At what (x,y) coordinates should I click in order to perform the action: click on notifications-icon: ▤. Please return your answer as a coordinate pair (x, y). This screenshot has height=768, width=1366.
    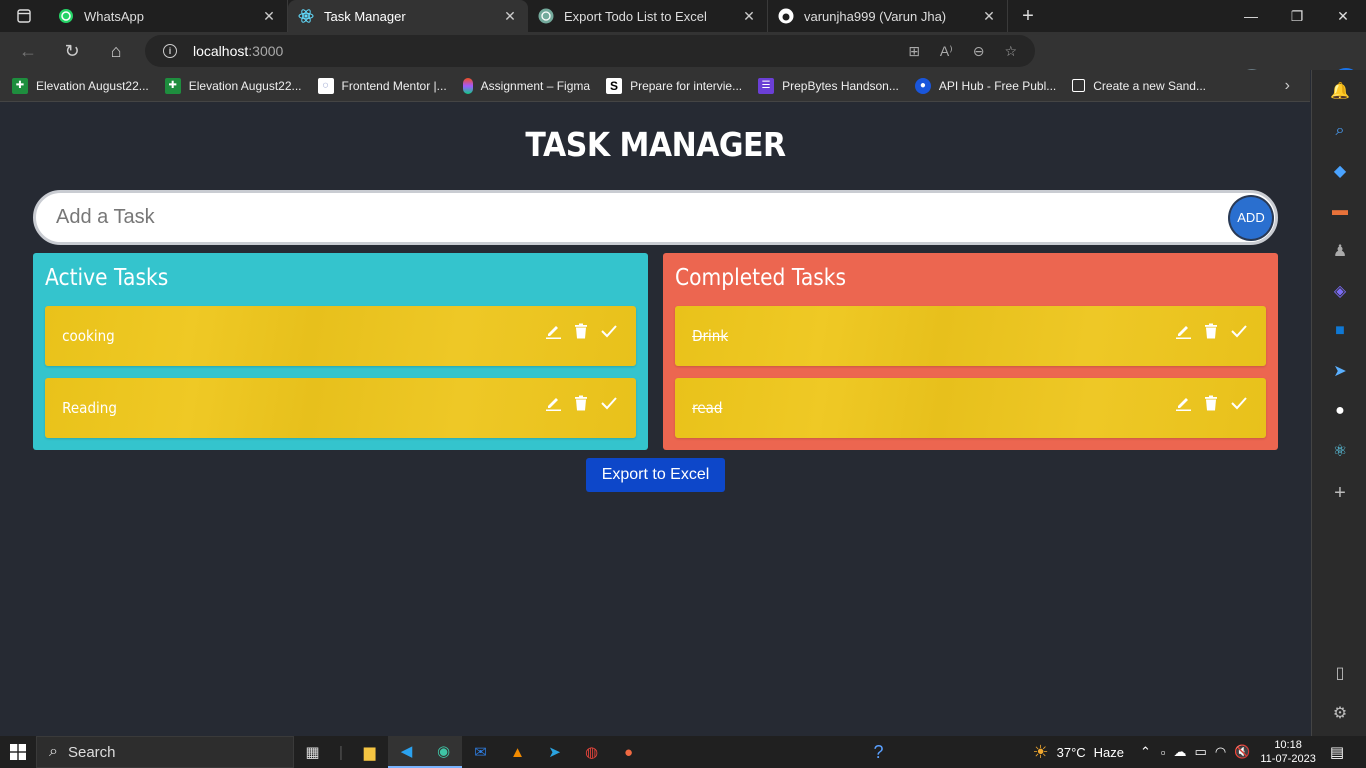
    Looking at the image, I should click on (1337, 752).